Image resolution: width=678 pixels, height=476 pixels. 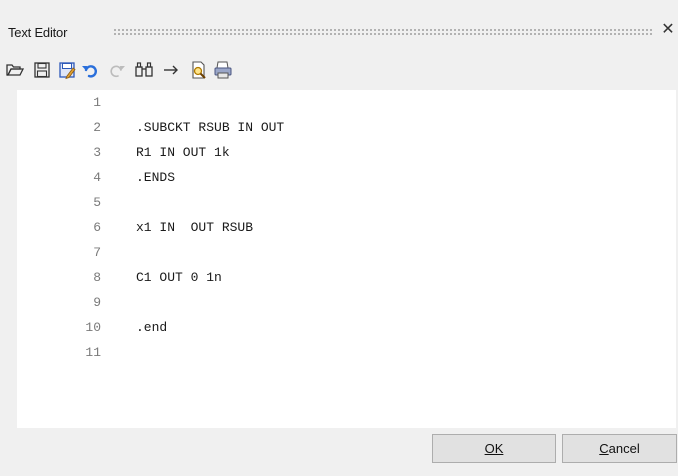 I want to click on print-icon, so click(x=223, y=70).